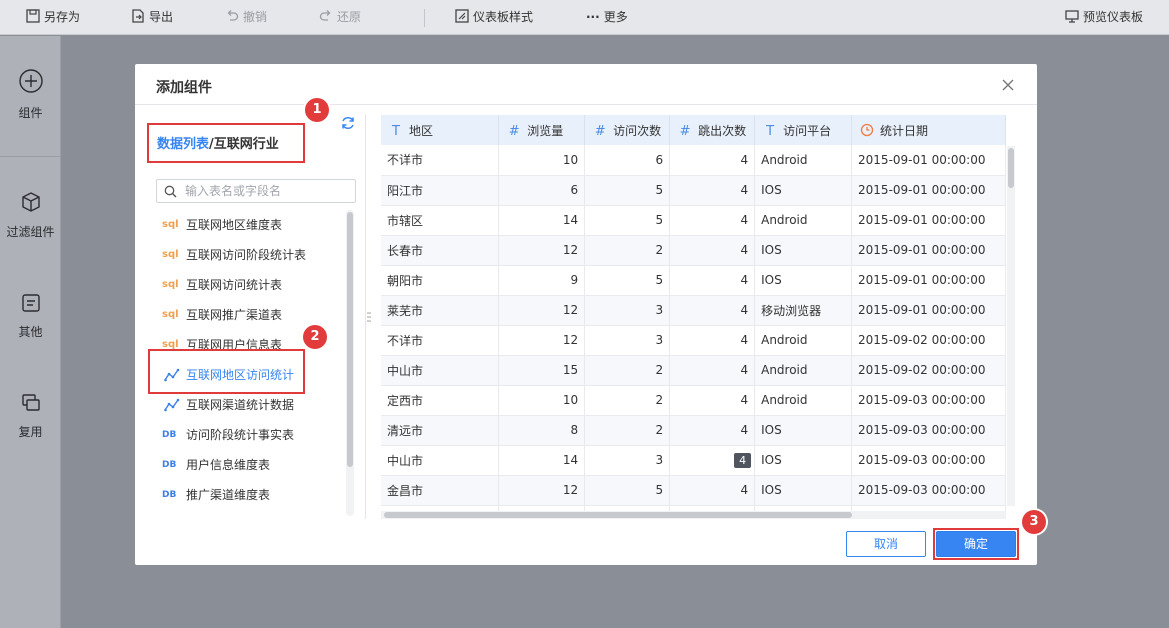 This screenshot has height=628, width=1169. I want to click on list-item: sql 互联网访问阶段统计表, so click(251, 255).